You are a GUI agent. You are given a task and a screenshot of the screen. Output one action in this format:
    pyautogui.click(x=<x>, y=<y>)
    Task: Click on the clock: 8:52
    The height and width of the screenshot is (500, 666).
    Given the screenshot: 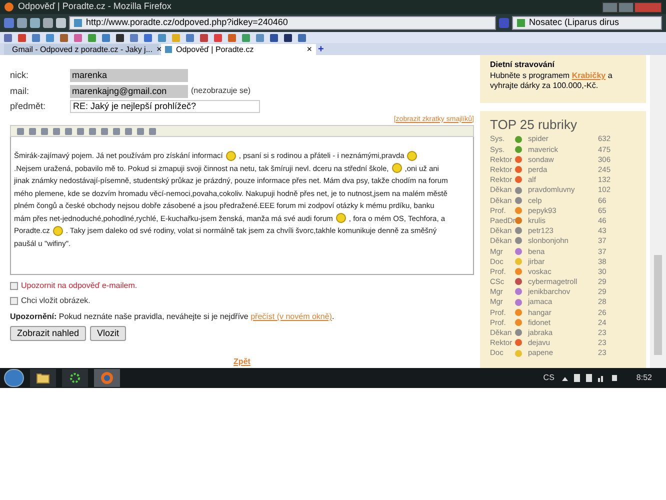 What is the action you would take?
    pyautogui.click(x=644, y=378)
    